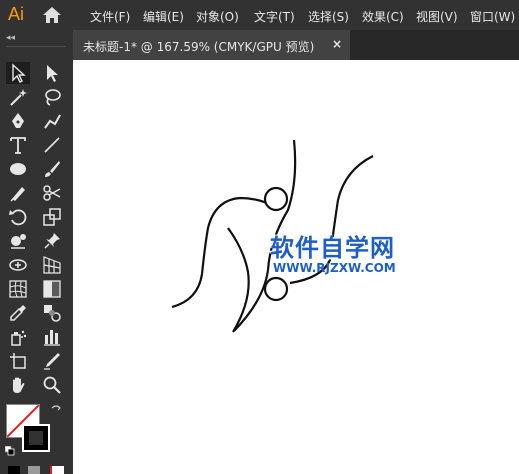  Describe the element at coordinates (332, 248) in the screenshot. I see `watermark-title: 软件自学网` at that location.